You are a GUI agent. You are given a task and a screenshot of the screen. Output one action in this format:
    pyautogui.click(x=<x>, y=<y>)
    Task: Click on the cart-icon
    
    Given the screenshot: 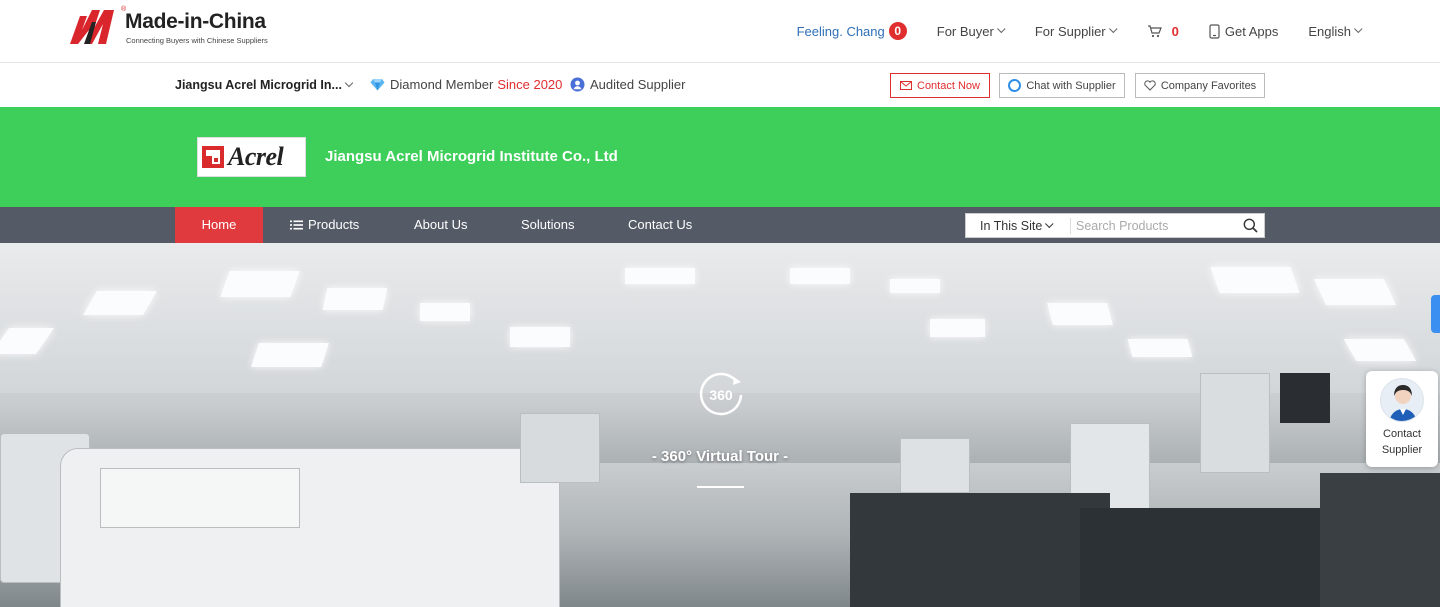 What is the action you would take?
    pyautogui.click(x=1154, y=30)
    